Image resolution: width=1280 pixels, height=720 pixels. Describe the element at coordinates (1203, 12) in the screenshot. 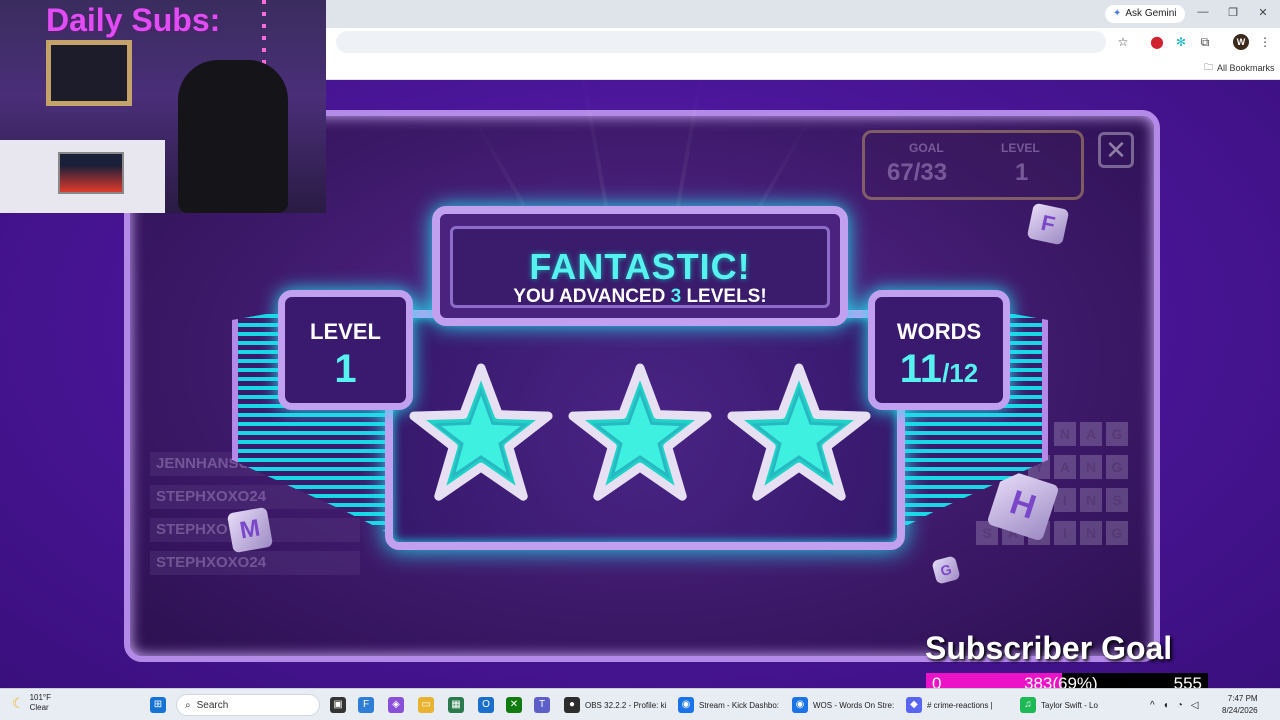

I see `minimize-icon: —` at that location.